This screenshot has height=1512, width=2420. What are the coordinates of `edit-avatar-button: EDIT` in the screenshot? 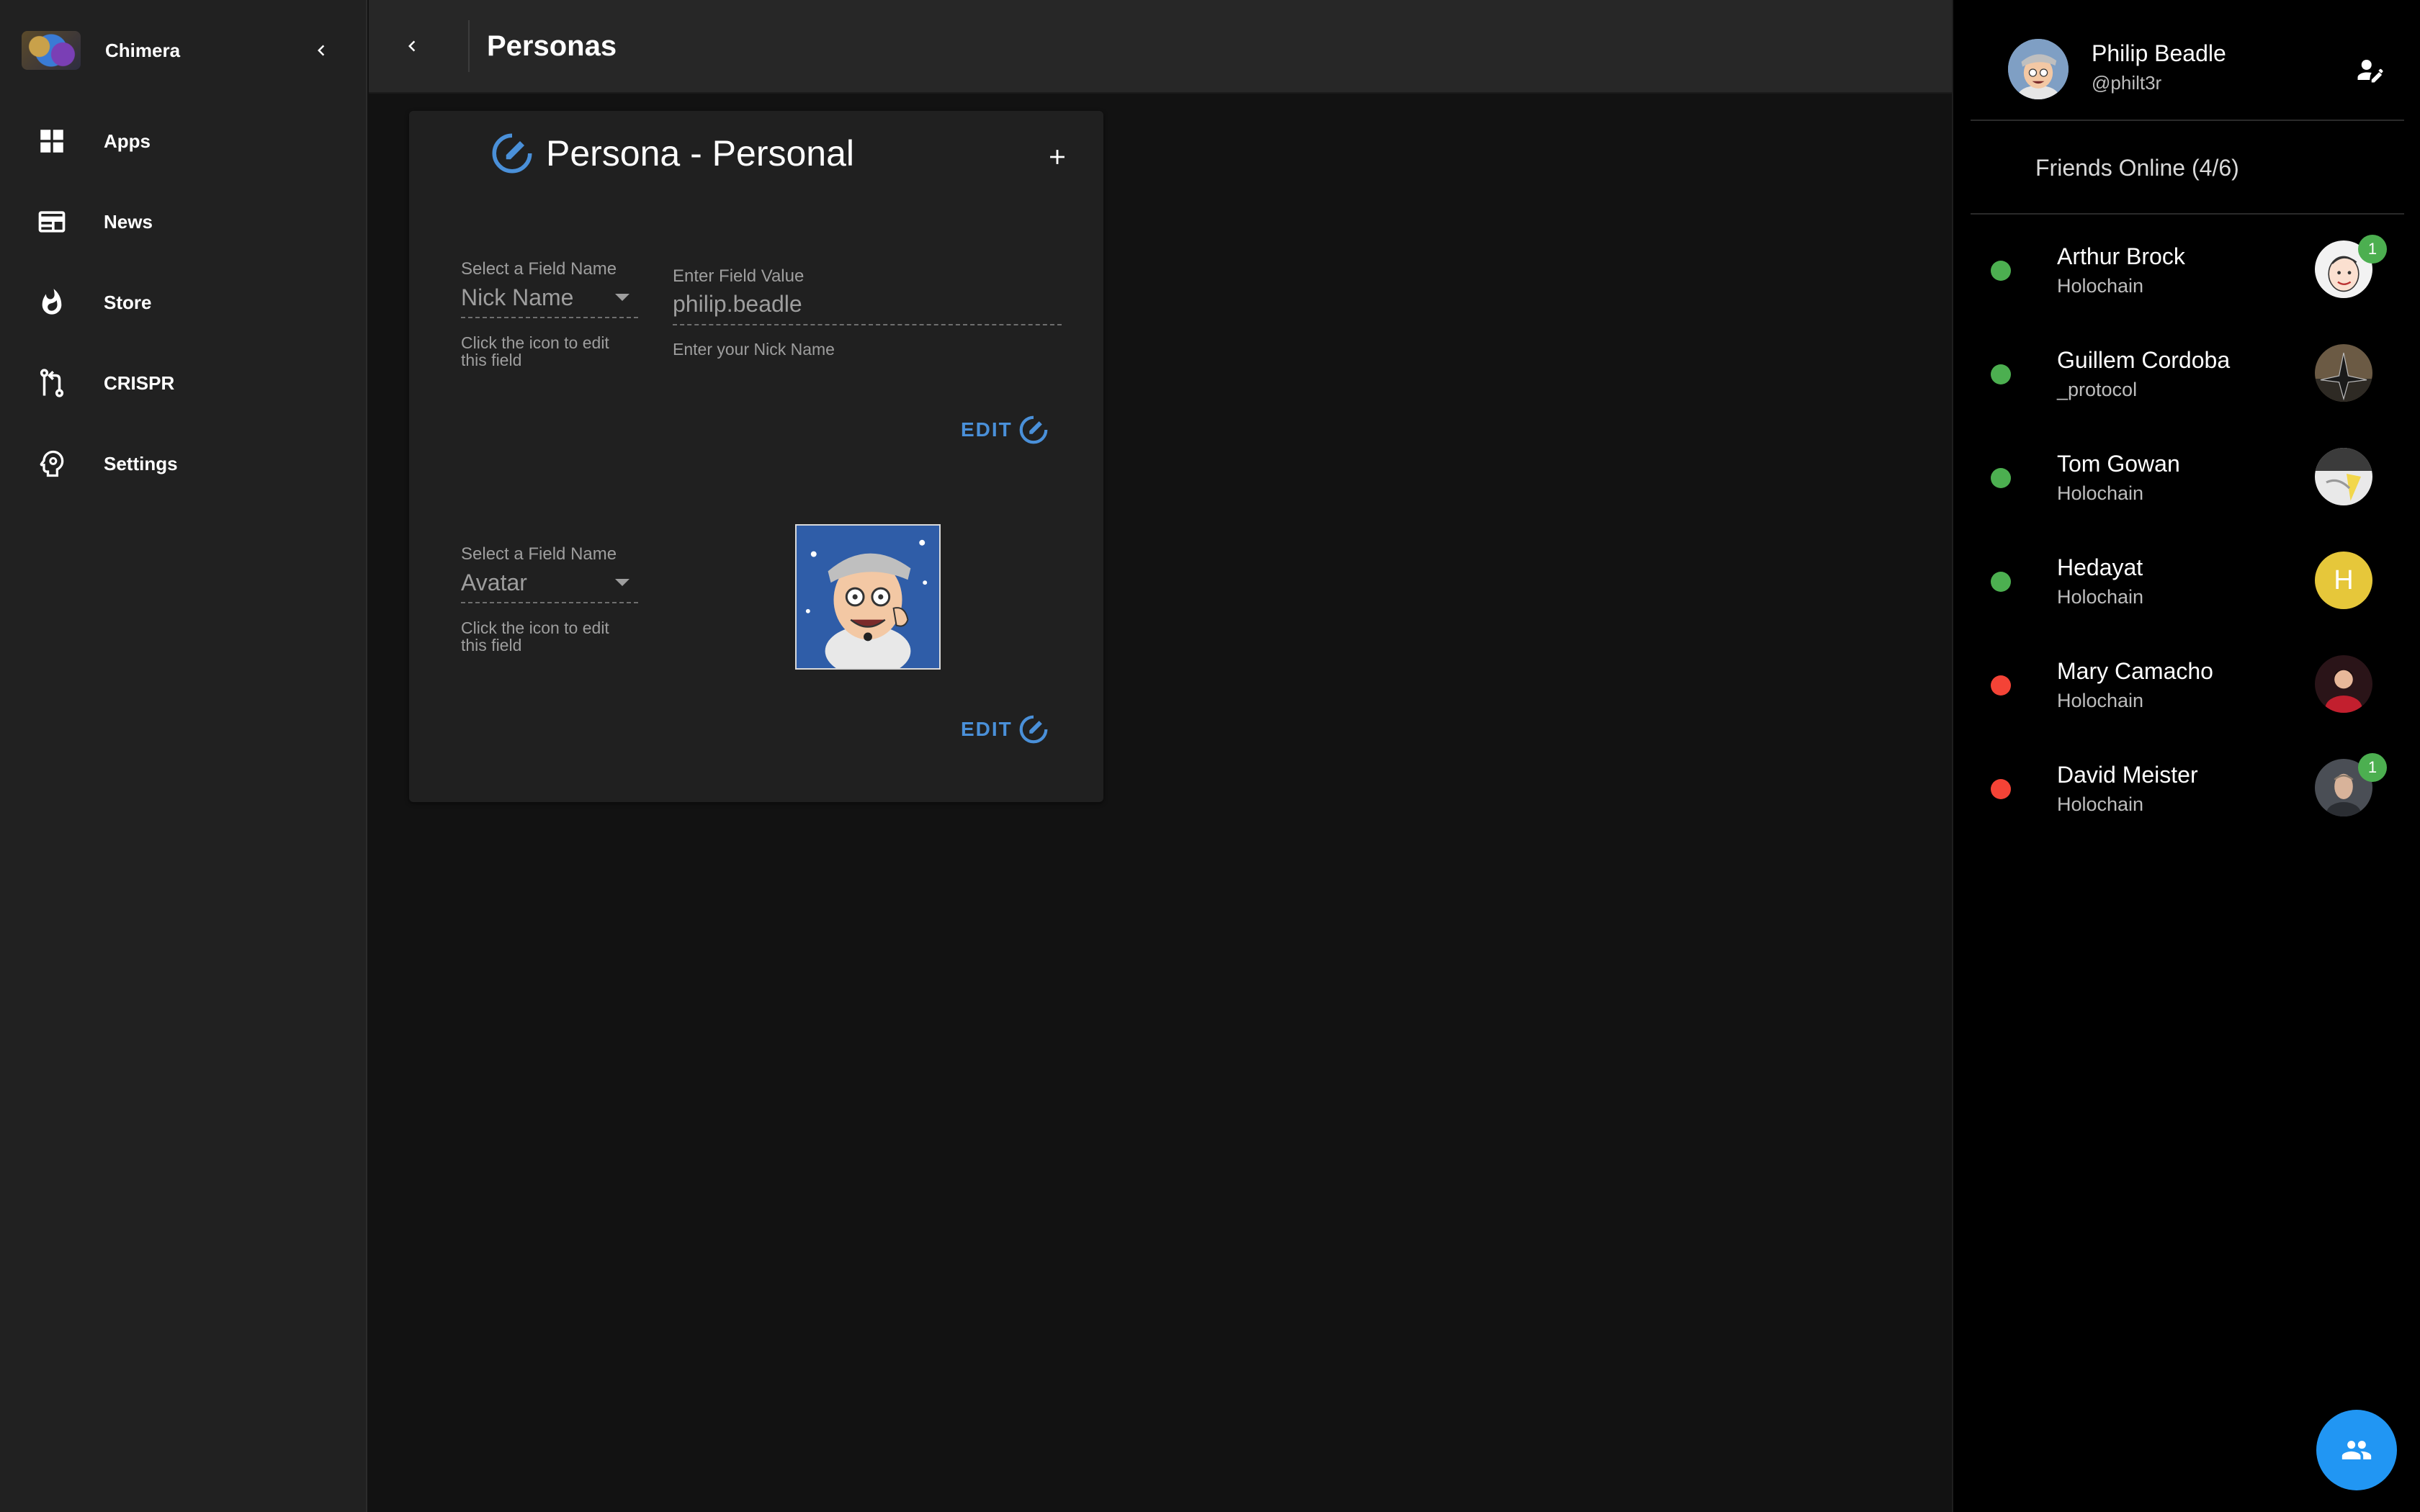 It's located at (1006, 729).